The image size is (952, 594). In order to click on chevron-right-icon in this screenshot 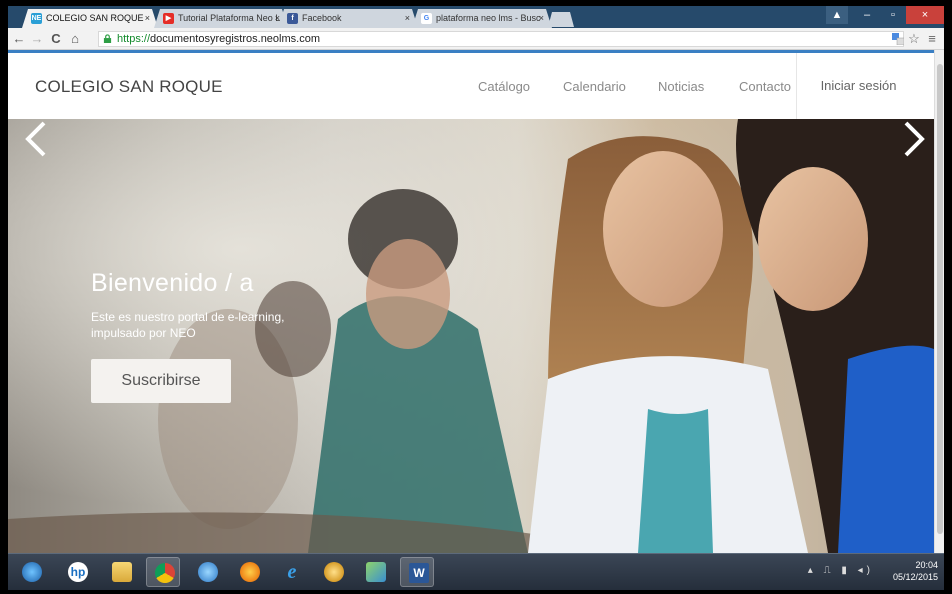, I will do `click(913, 139)`.